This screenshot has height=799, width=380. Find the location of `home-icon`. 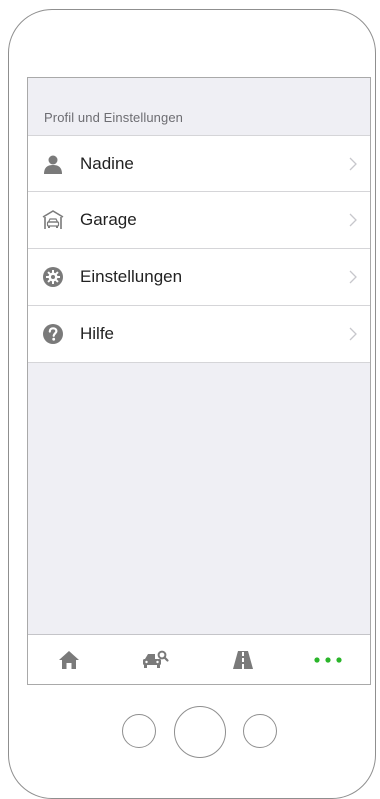

home-icon is located at coordinates (69, 659).